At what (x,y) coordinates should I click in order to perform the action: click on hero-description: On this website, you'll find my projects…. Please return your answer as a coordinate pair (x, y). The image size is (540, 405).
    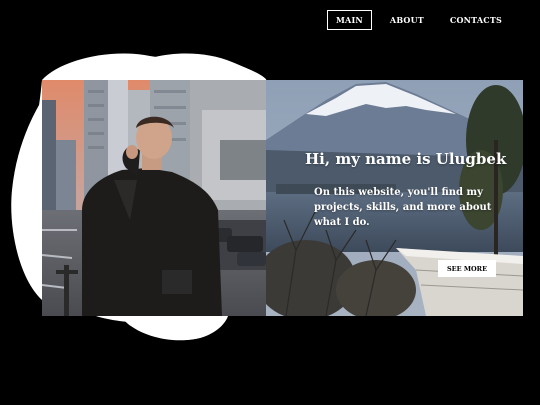
    Looking at the image, I should click on (403, 207).